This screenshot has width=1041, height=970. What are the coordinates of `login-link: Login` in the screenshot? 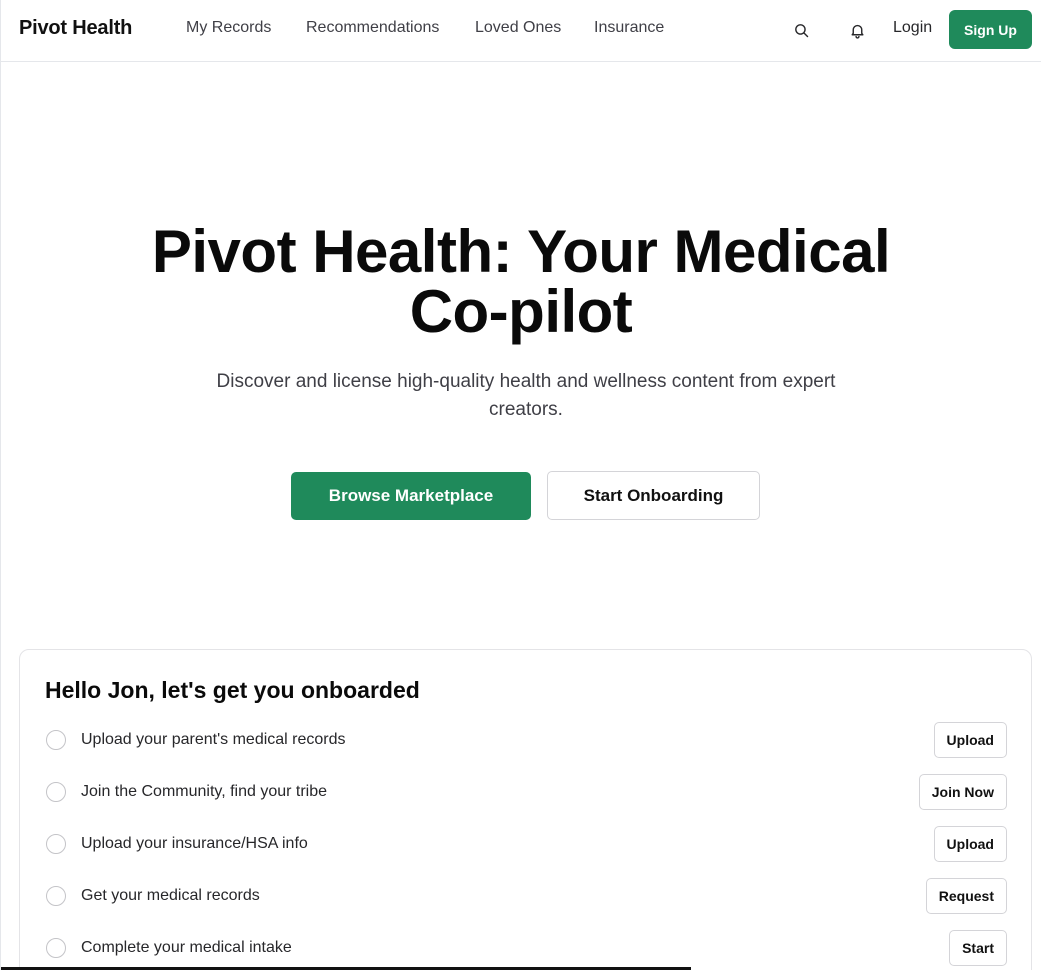 It's located at (912, 28).